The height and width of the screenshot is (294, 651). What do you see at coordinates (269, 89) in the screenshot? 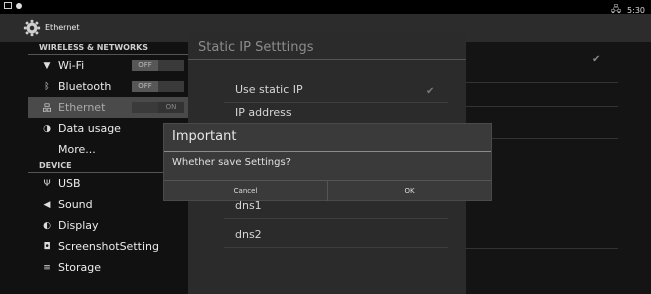
I see `use-static-ip-label: Use static IP` at bounding box center [269, 89].